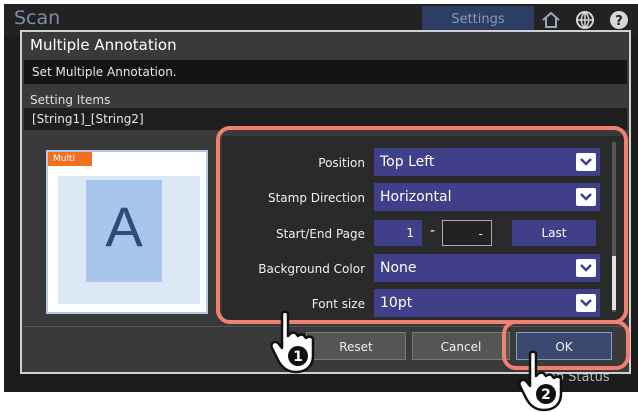  I want to click on preview-area: A, so click(129, 240).